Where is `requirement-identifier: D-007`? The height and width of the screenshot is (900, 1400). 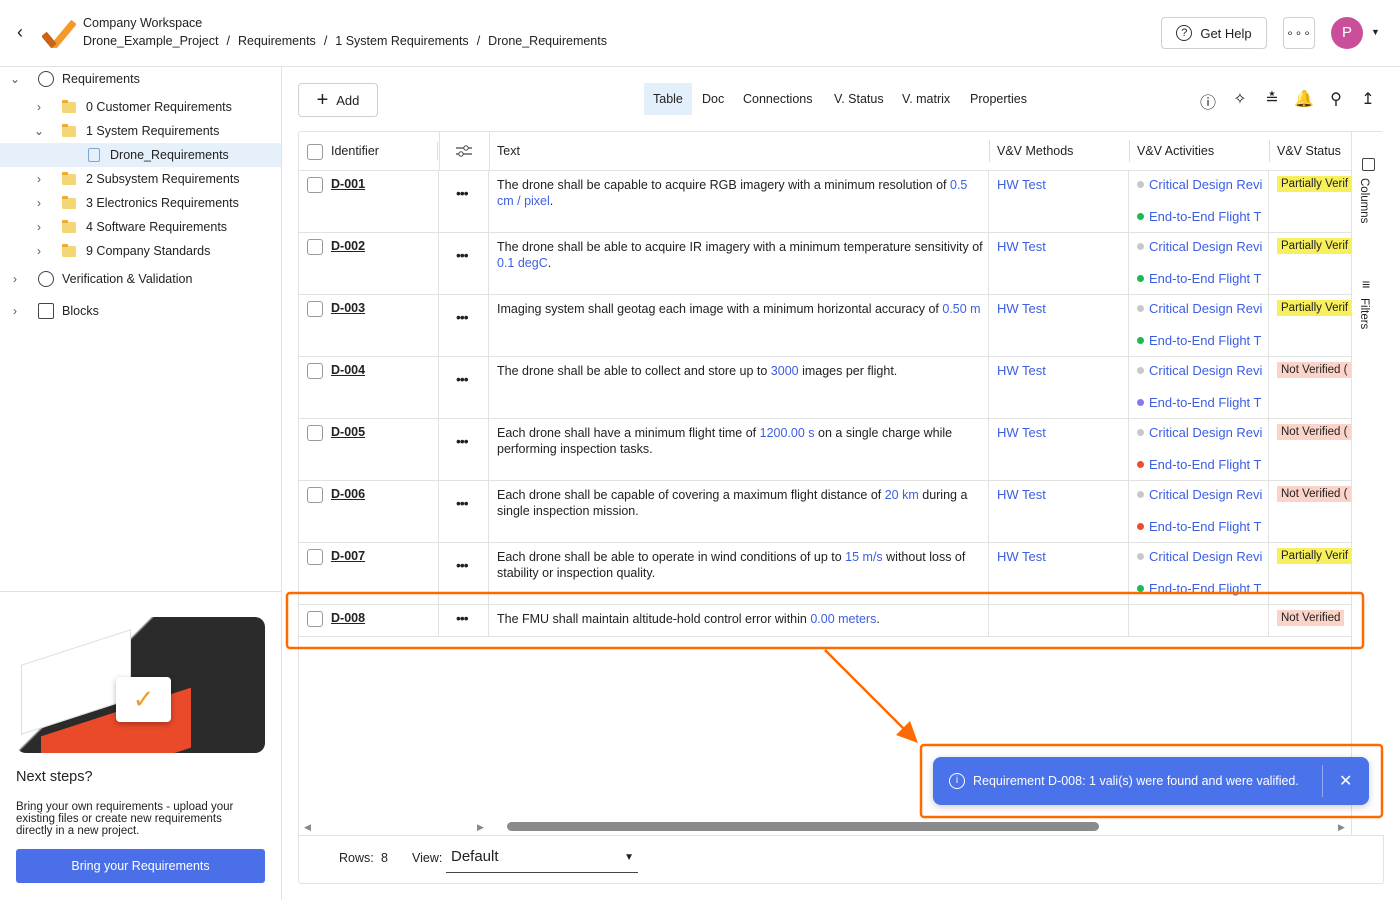
requirement-identifier: D-007 is located at coordinates (348, 556).